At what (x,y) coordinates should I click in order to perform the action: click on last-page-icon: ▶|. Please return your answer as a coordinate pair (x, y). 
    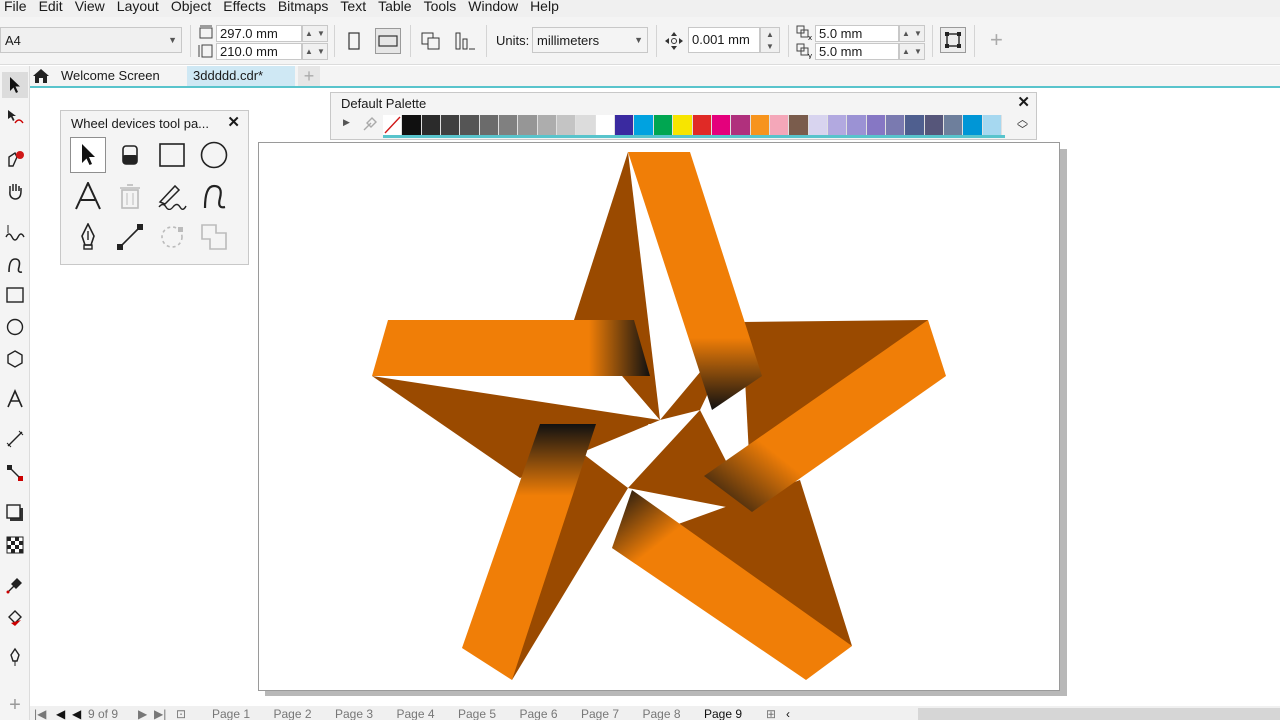
    Looking at the image, I should click on (160, 713).